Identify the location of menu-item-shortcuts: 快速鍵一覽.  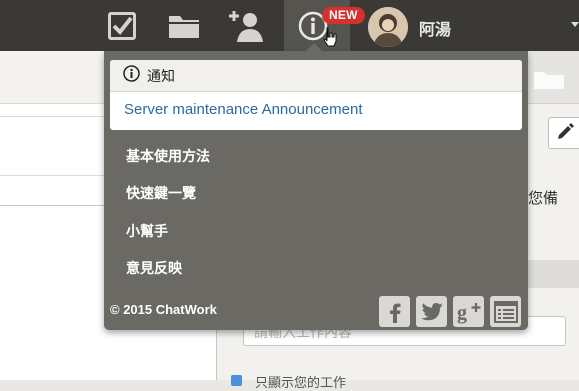
(161, 193).